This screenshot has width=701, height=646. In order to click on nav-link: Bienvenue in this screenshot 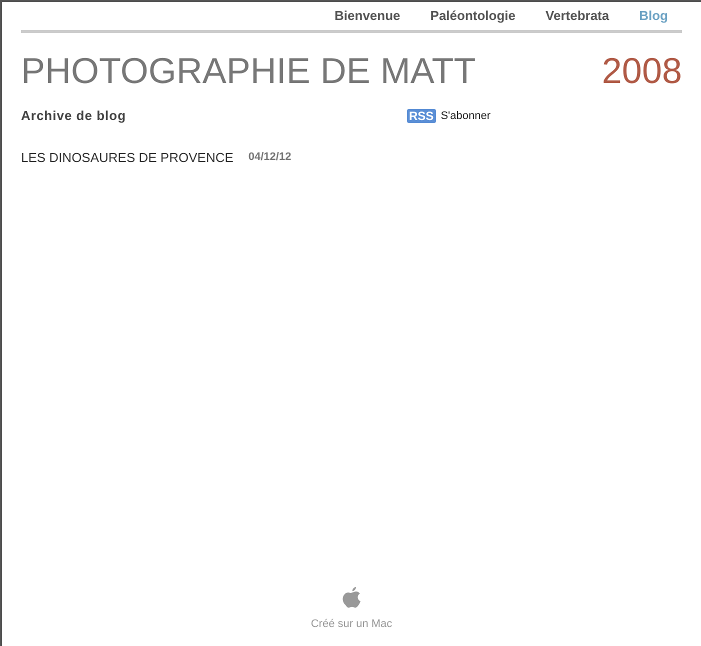, I will do `click(367, 16)`.